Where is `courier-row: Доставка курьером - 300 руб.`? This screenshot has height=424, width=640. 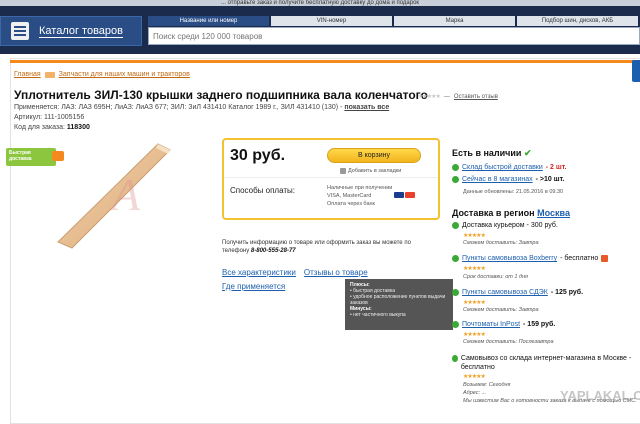
courier-row: Доставка курьером - 300 руб. is located at coordinates (505, 225).